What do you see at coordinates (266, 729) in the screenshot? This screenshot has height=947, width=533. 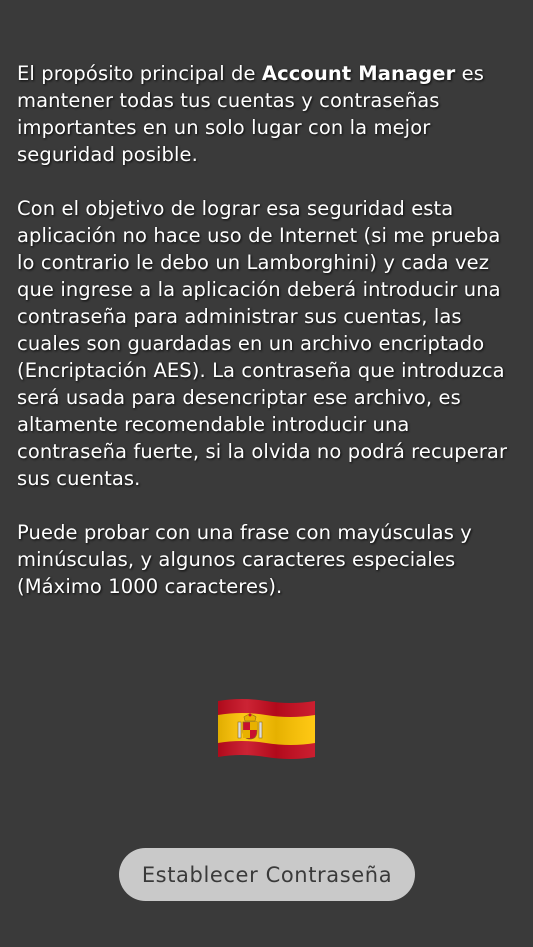 I see `spain-flag-icon` at bounding box center [266, 729].